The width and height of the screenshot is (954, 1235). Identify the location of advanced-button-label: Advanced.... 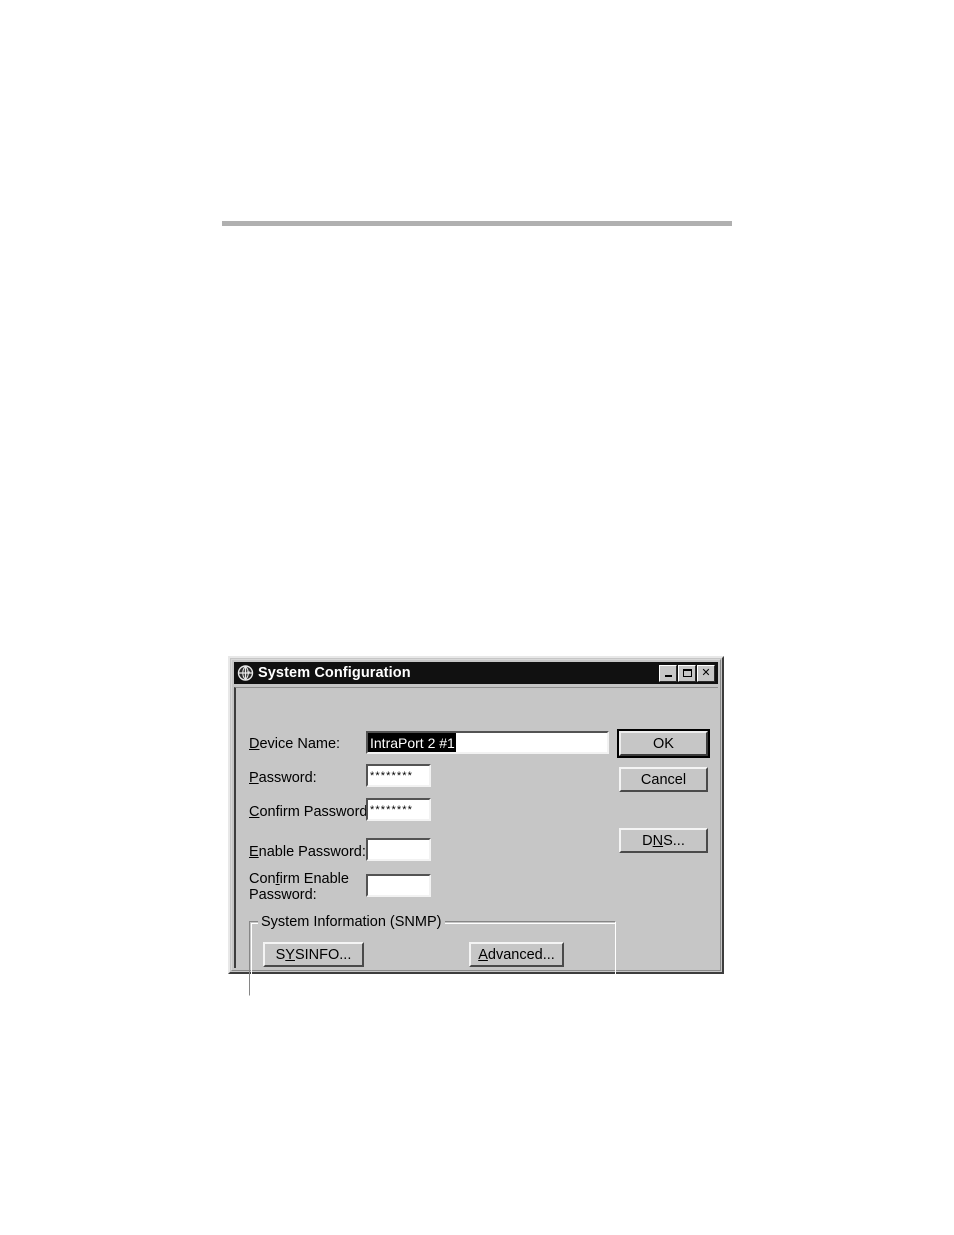
(516, 954).